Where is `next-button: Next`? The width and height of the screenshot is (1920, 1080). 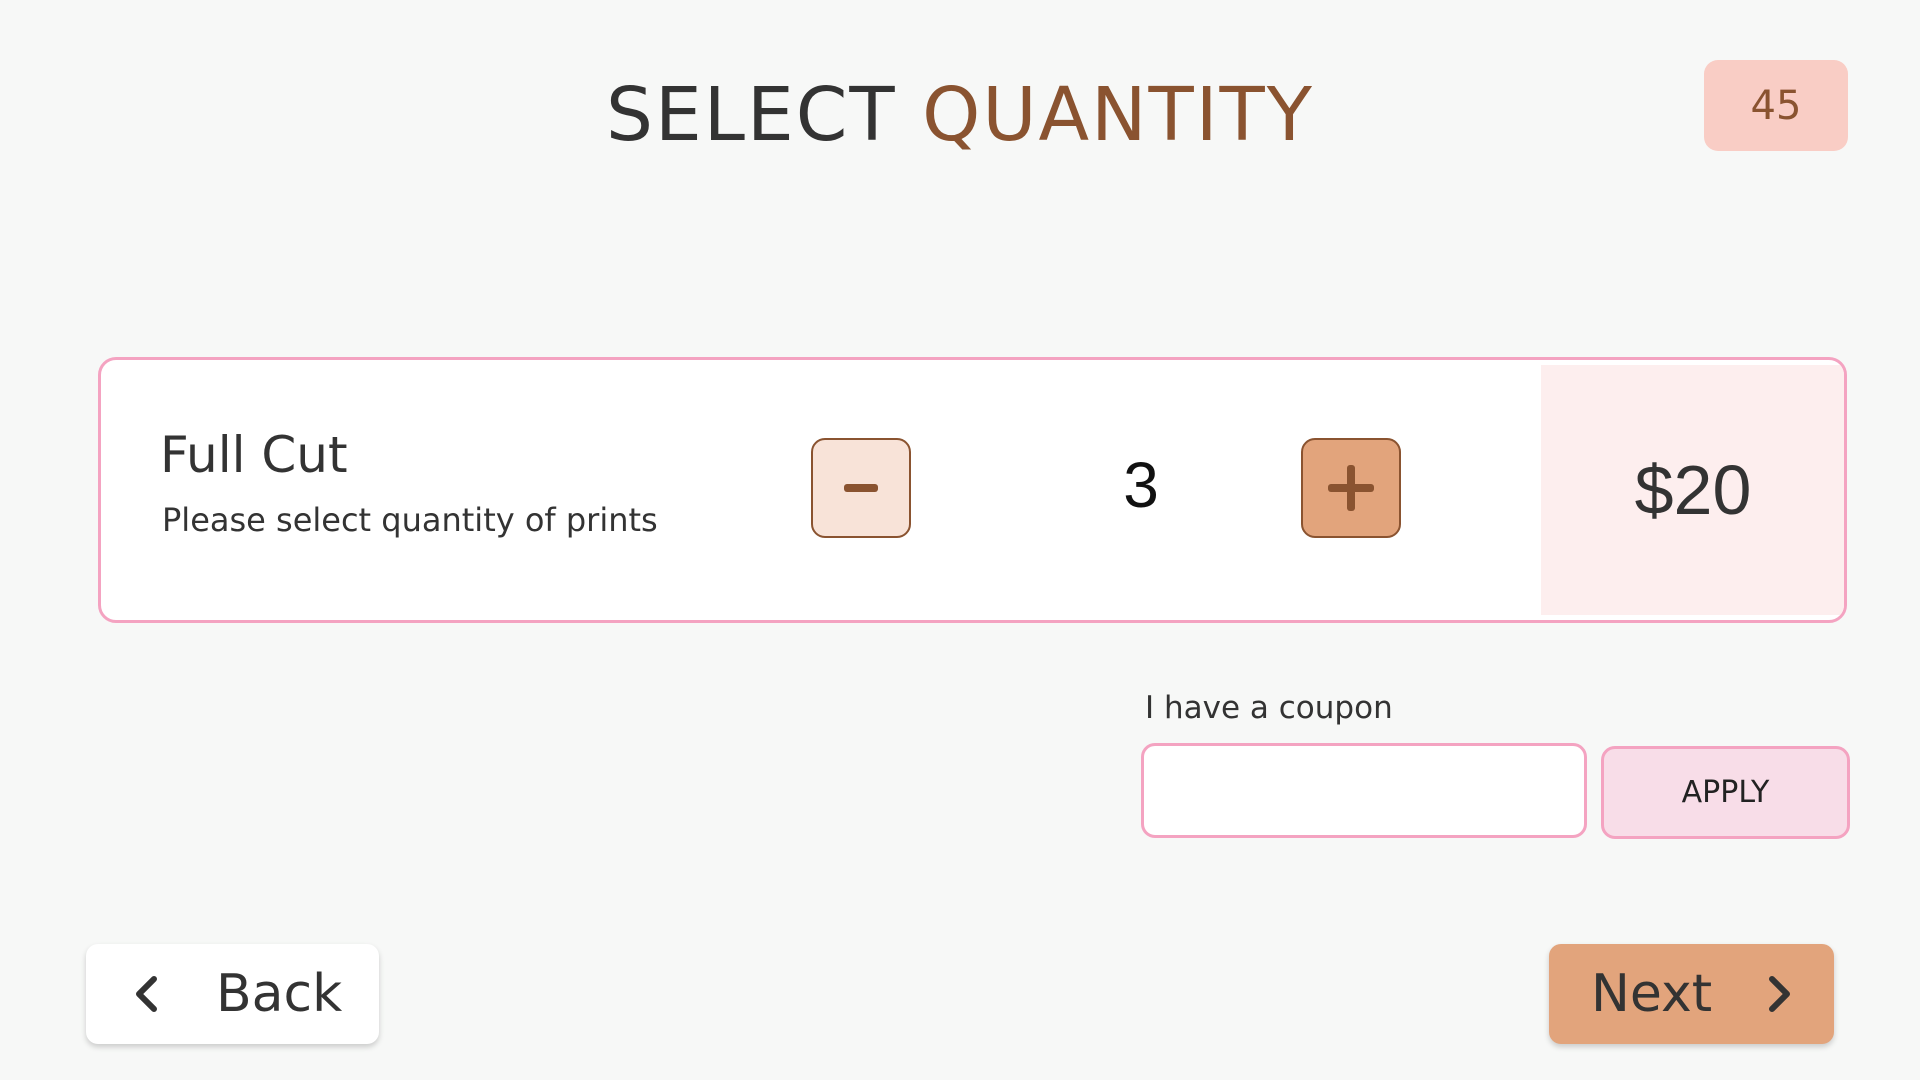
next-button: Next is located at coordinates (1691, 994).